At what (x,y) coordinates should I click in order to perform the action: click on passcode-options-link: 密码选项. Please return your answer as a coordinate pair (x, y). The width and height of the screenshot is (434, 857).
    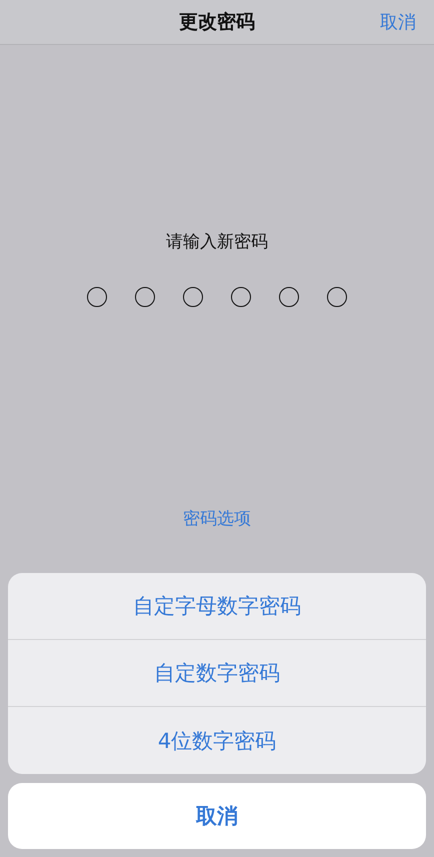
    Looking at the image, I should click on (217, 518).